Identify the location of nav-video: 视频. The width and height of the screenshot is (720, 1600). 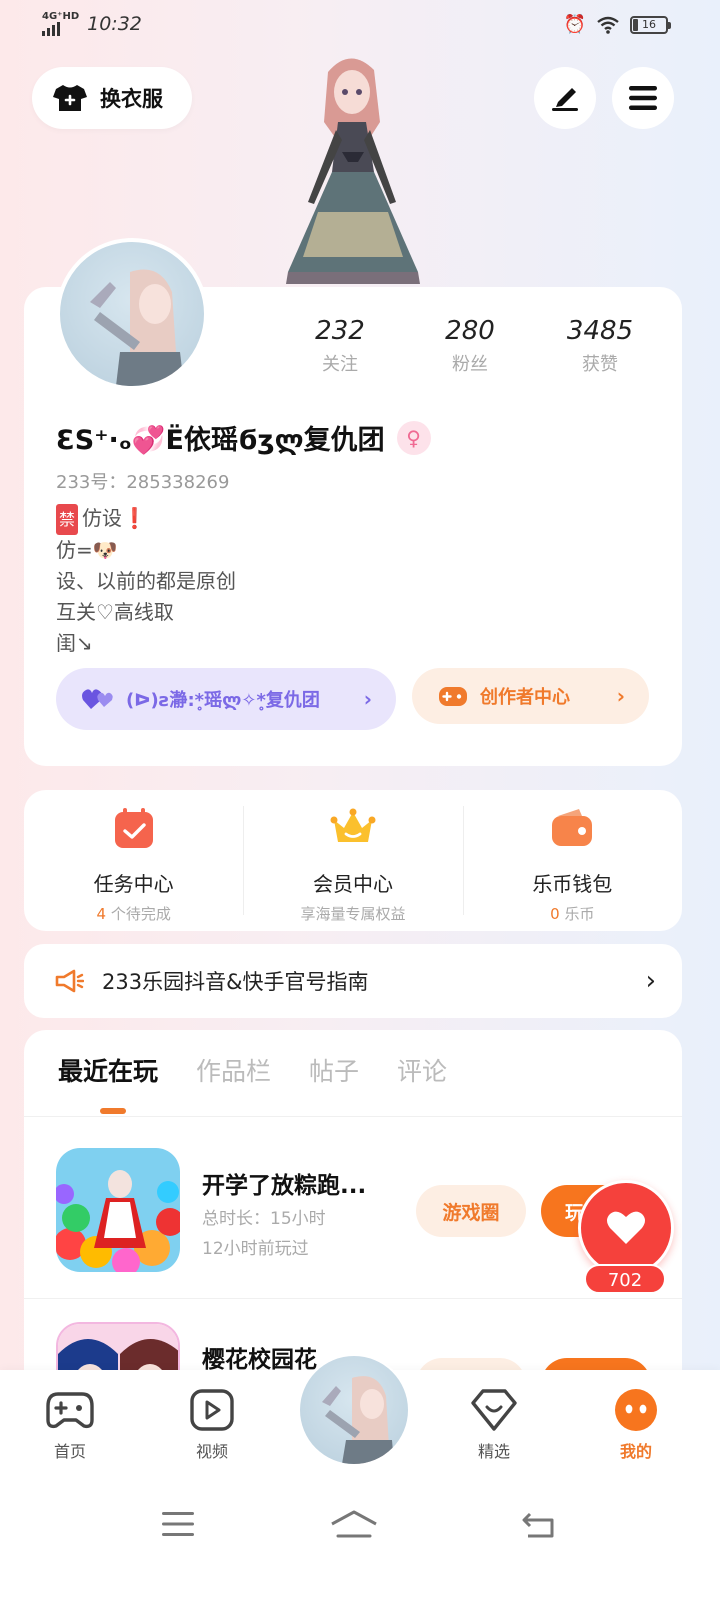
(212, 1425).